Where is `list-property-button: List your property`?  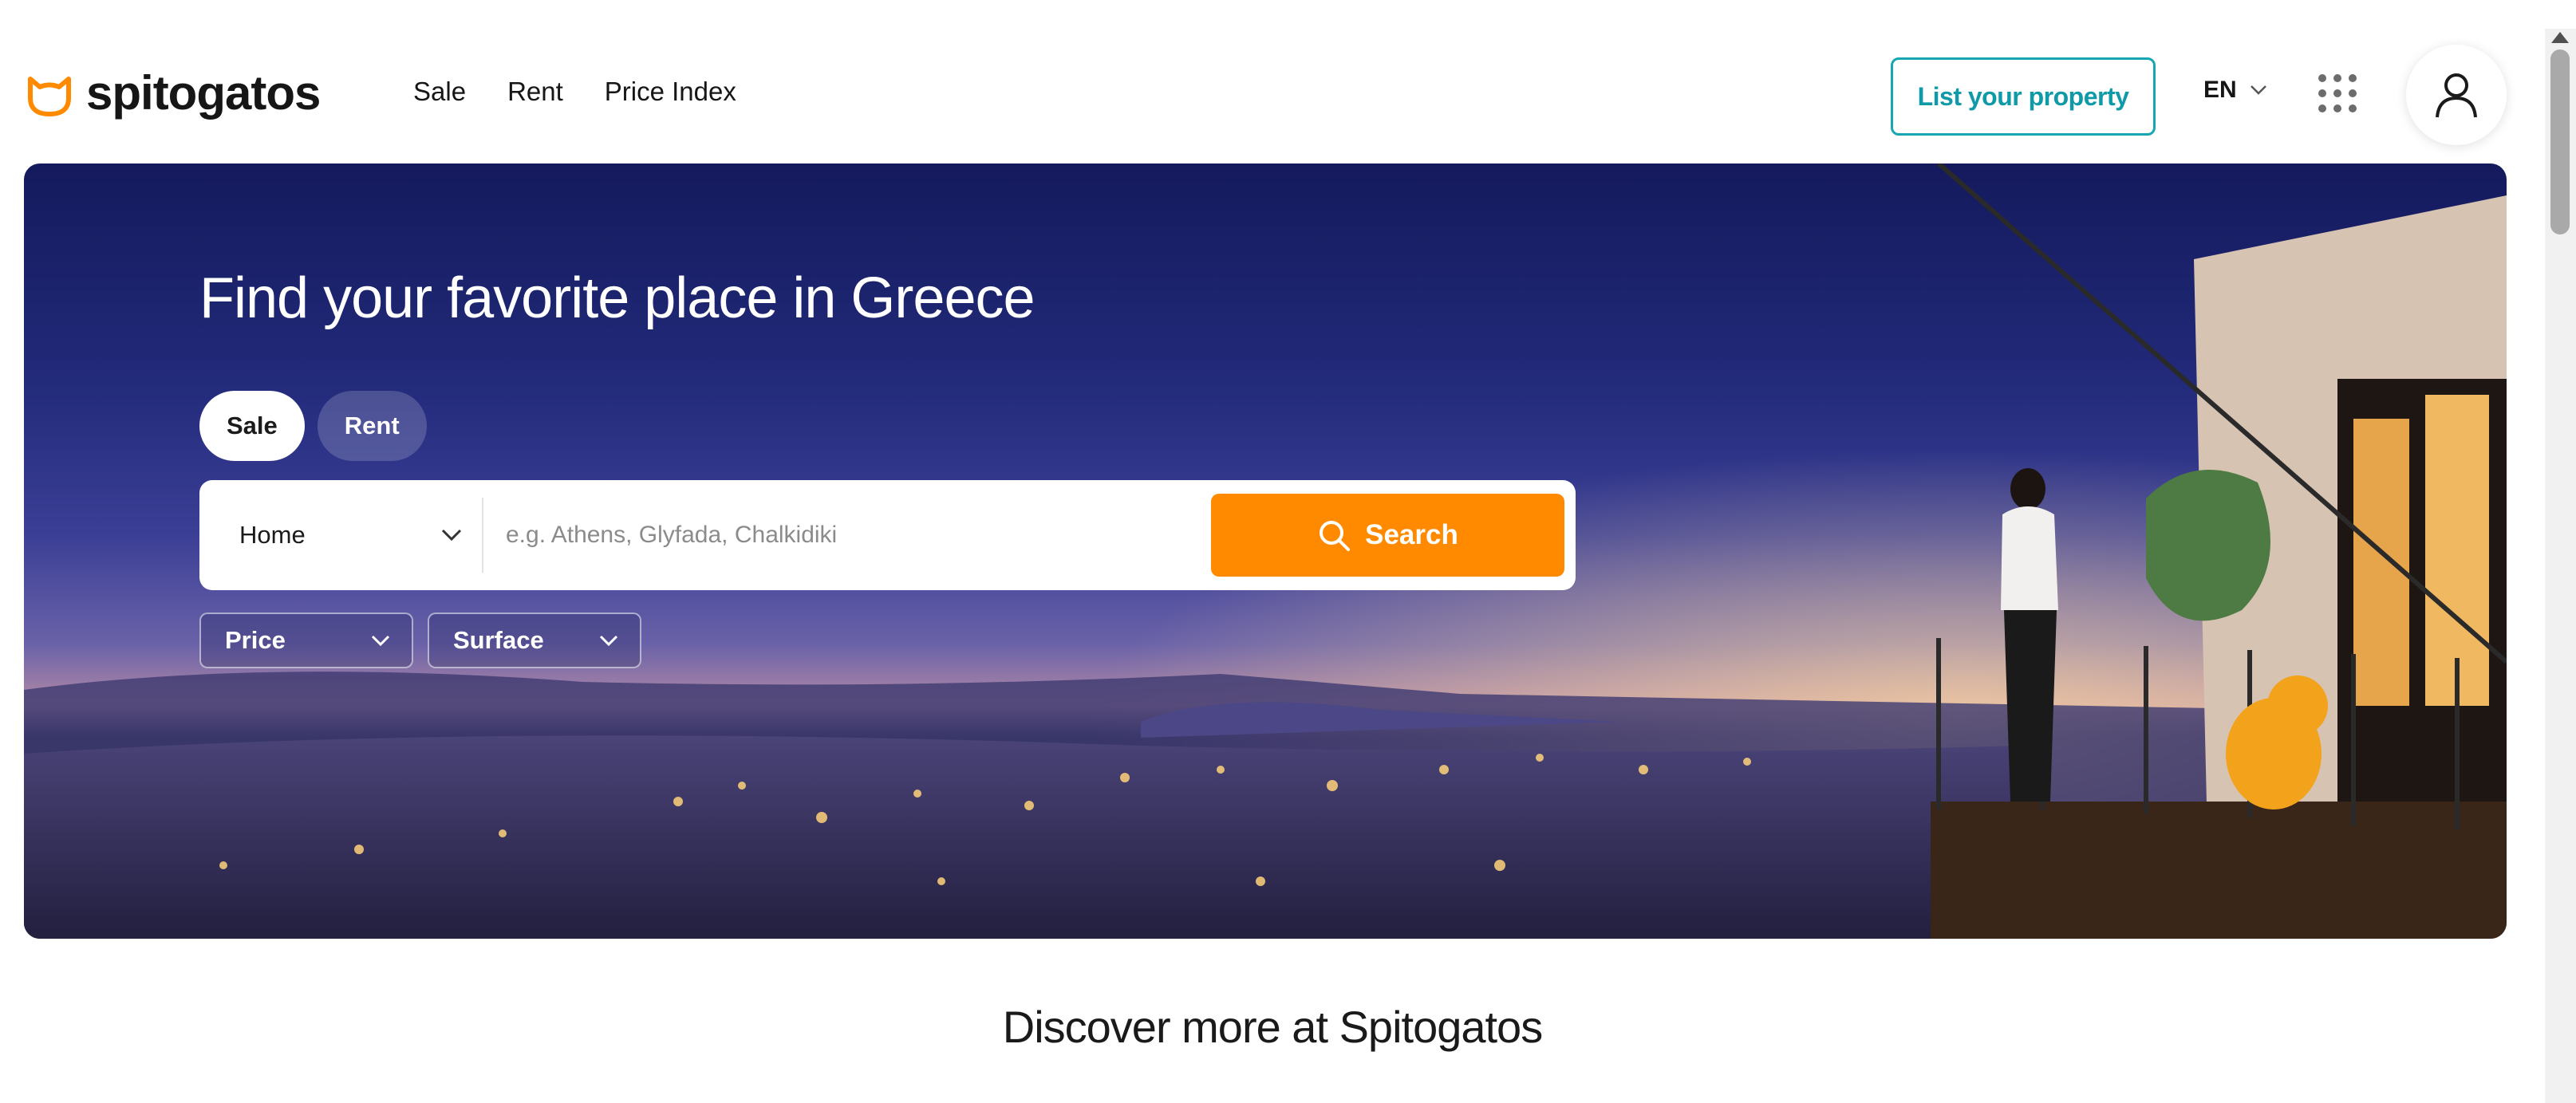 list-property-button: List your property is located at coordinates (2023, 96).